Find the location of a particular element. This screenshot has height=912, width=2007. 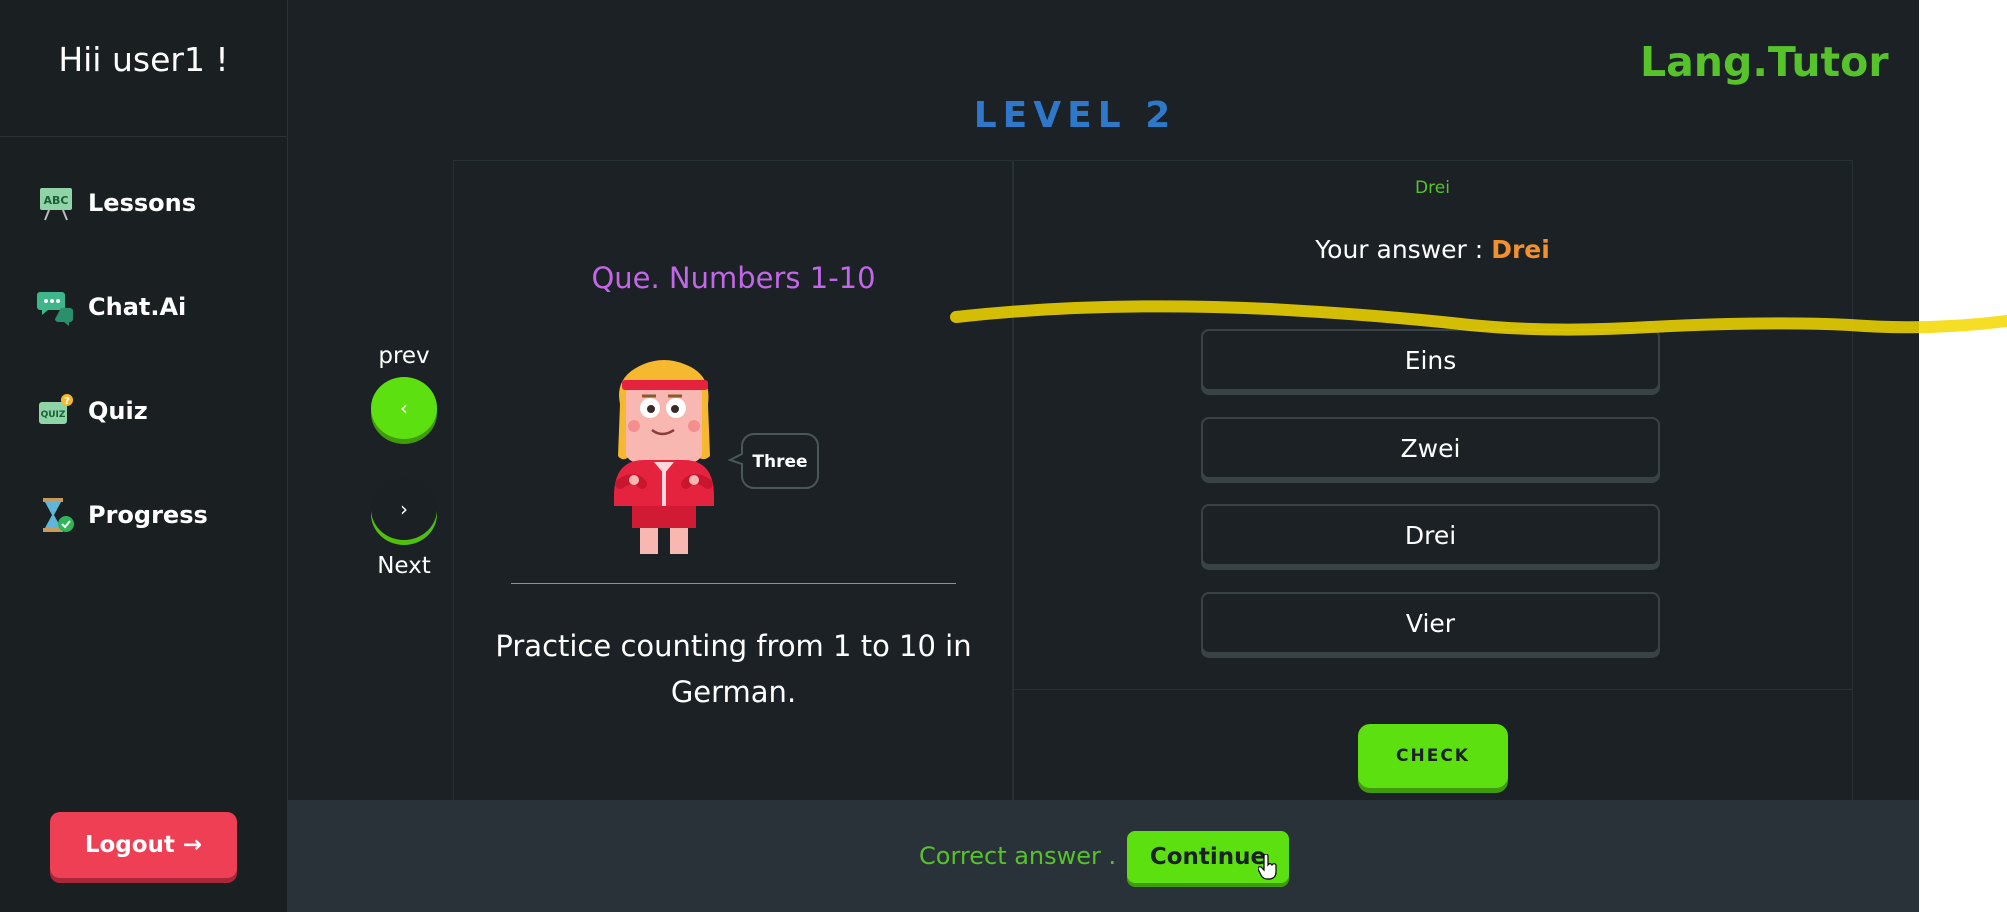

option-button: Drei is located at coordinates (1430, 535).